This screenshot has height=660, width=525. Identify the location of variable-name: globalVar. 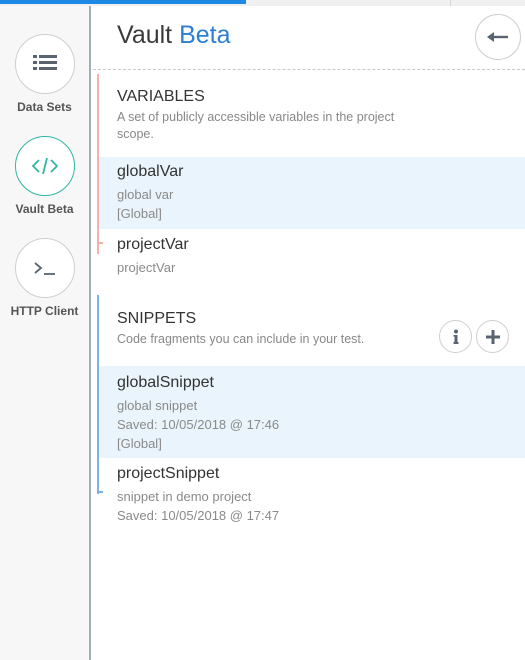
(150, 171).